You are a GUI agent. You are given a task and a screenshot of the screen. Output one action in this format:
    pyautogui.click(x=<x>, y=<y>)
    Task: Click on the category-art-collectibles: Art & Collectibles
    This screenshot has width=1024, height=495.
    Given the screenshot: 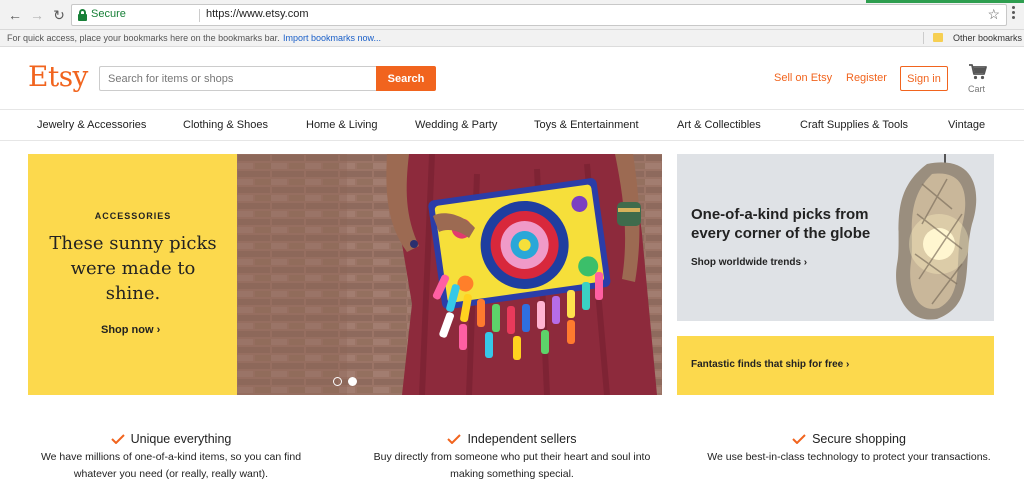 What is the action you would take?
    pyautogui.click(x=719, y=125)
    